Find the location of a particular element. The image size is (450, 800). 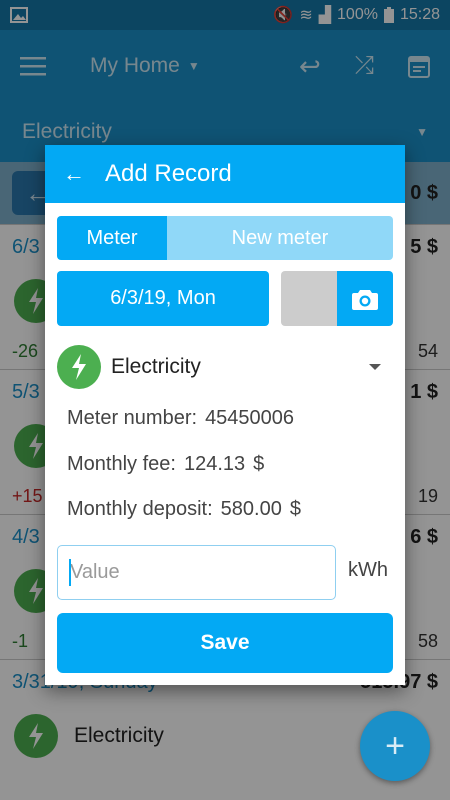

monthly-deposit-label: Monthly deposit: is located at coordinates (140, 509).